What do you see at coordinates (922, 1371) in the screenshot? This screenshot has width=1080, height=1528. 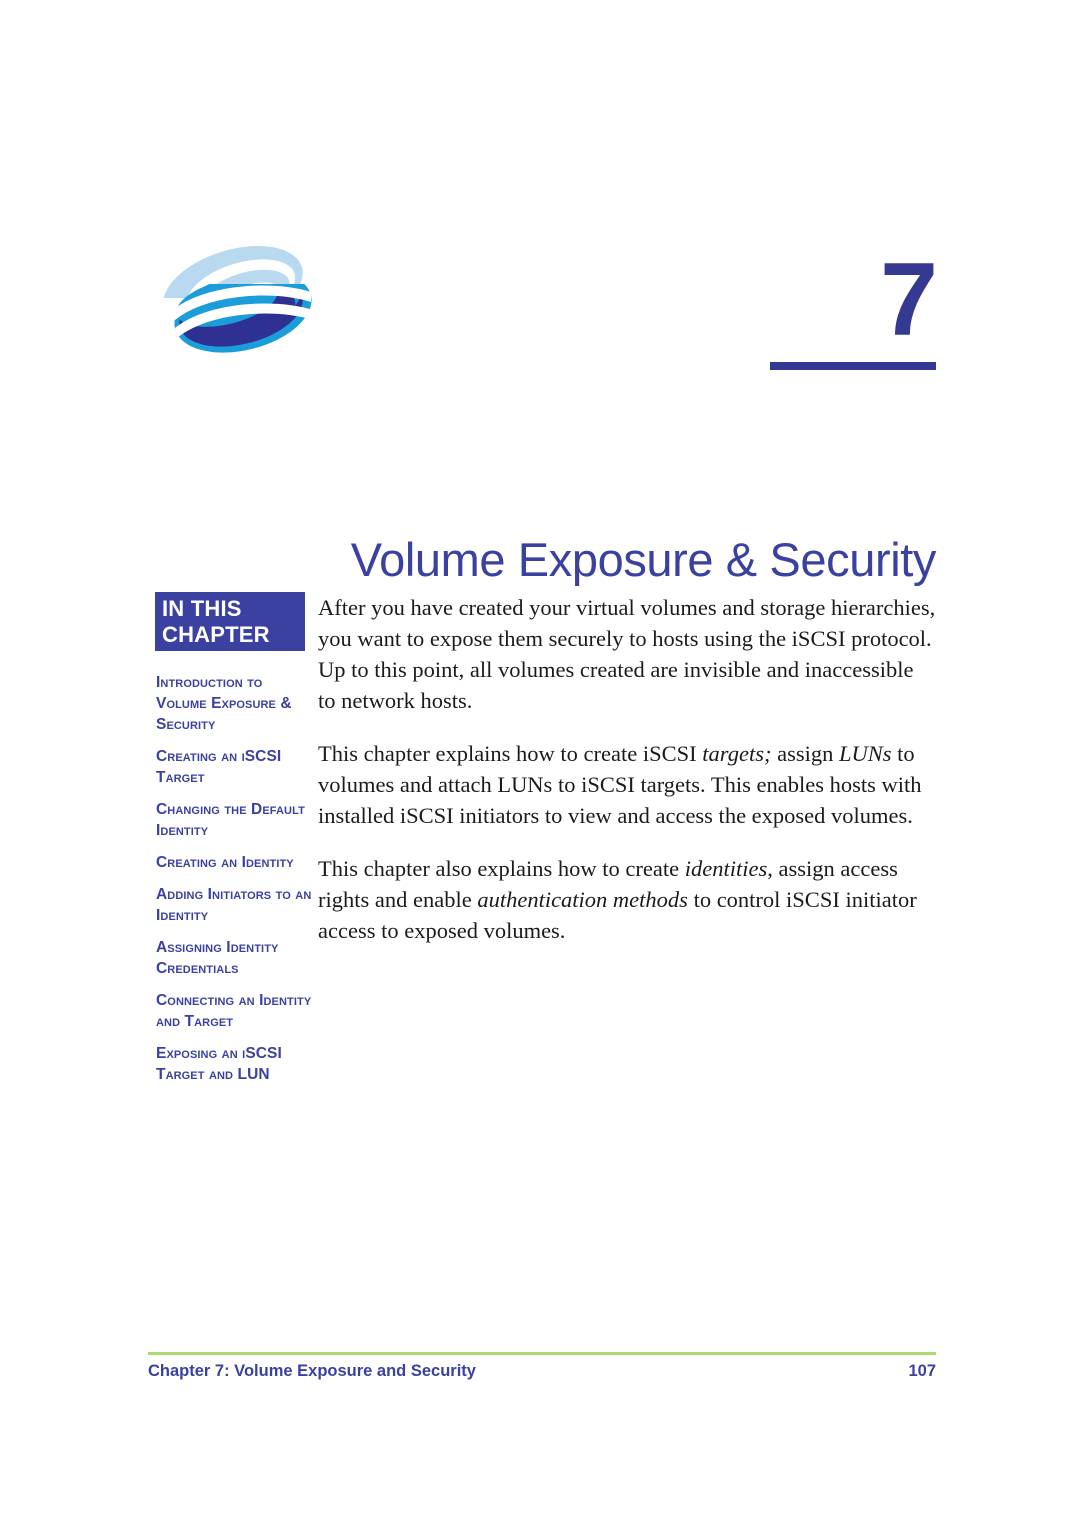 I see `footer-page-number: 107` at bounding box center [922, 1371].